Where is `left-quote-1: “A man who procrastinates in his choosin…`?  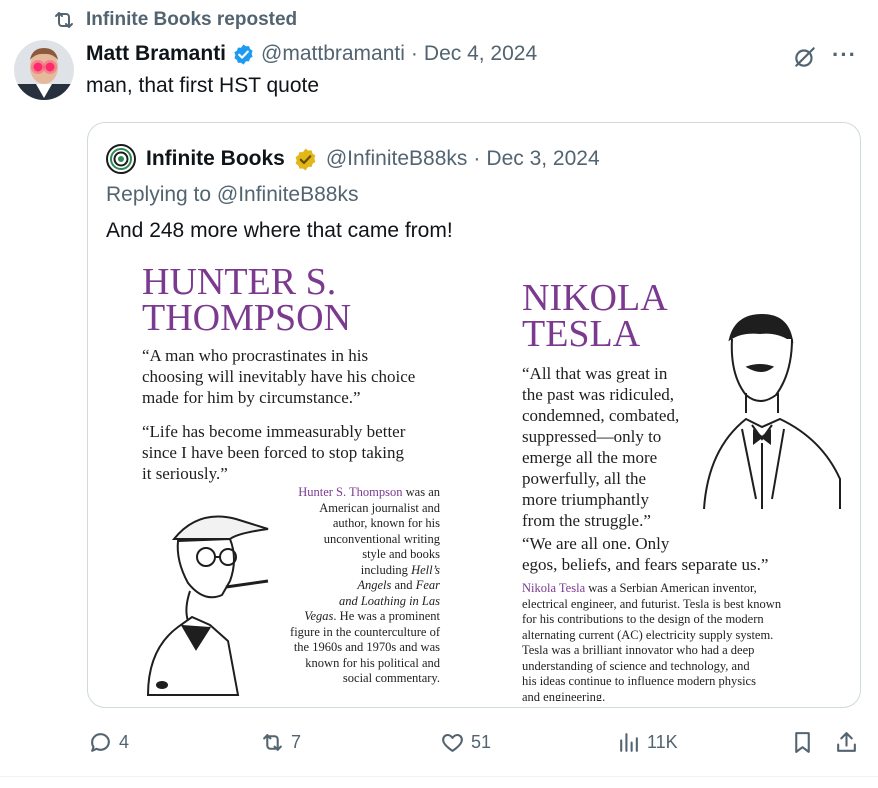 left-quote-1: “A man who procrastinates in his choosin… is located at coordinates (279, 376).